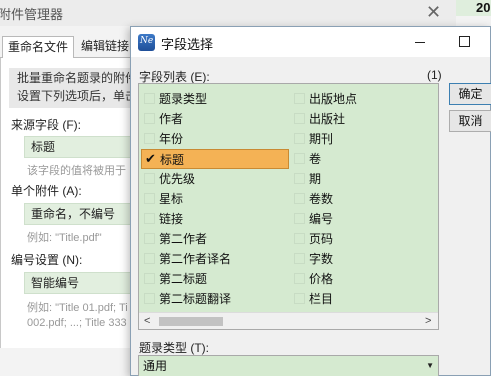 This screenshot has height=376, width=491. I want to click on field-item: 期刊, so click(361, 139).